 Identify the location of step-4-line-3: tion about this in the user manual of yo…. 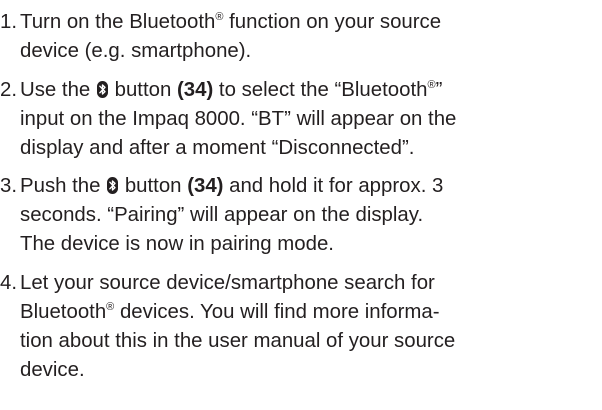
(238, 340).